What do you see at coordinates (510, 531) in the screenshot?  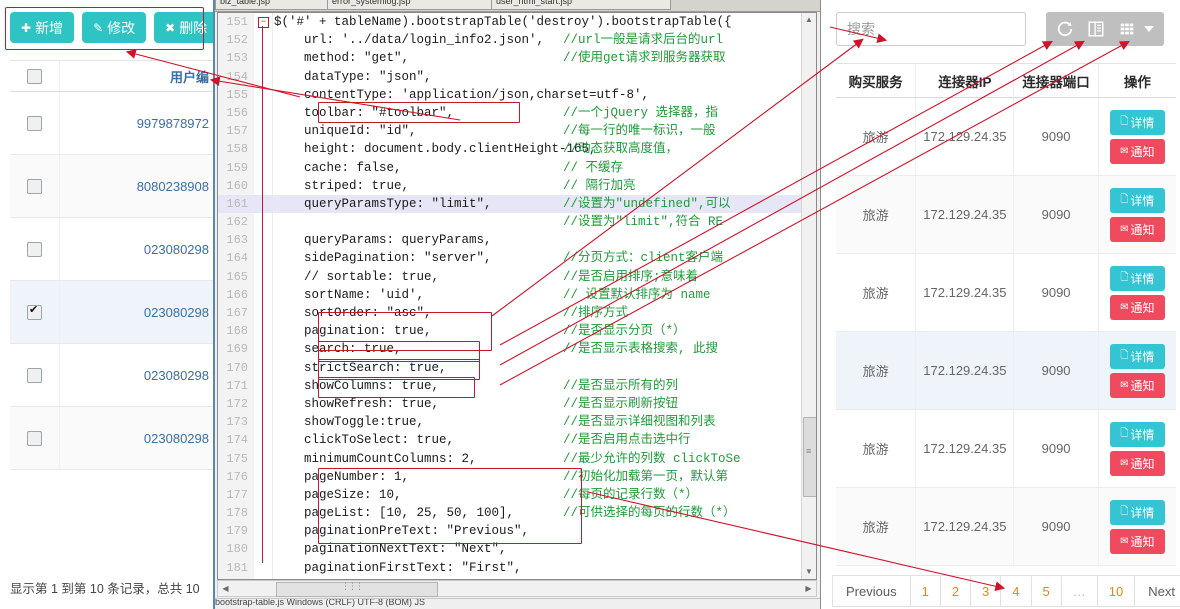 I see `code-line: 179 paginationPreText: "Previous",` at bounding box center [510, 531].